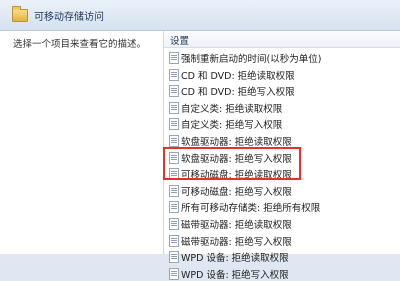  Describe the element at coordinates (251, 209) in the screenshot. I see `setting-label: 所有可移动存储类: 拒绝所有权限` at that location.